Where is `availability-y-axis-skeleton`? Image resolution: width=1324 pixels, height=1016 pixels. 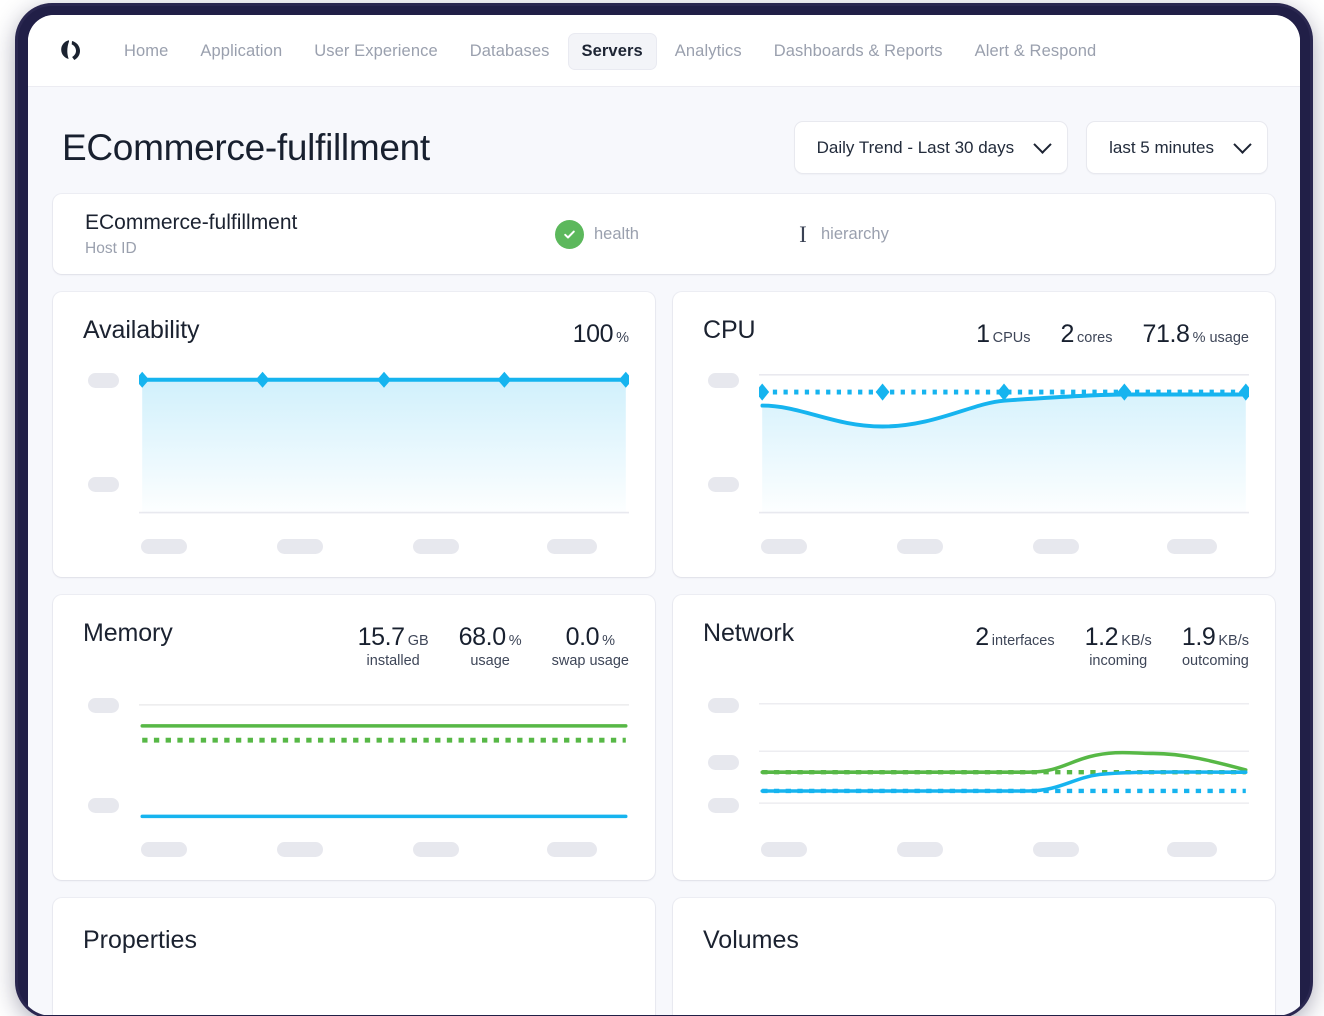 availability-y-axis-skeleton is located at coordinates (111, 448).